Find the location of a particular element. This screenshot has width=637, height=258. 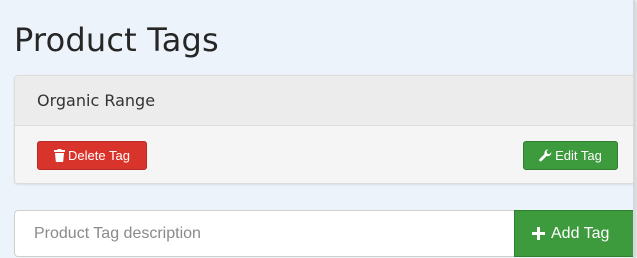

add-tag-button: Add Tag is located at coordinates (573, 233).